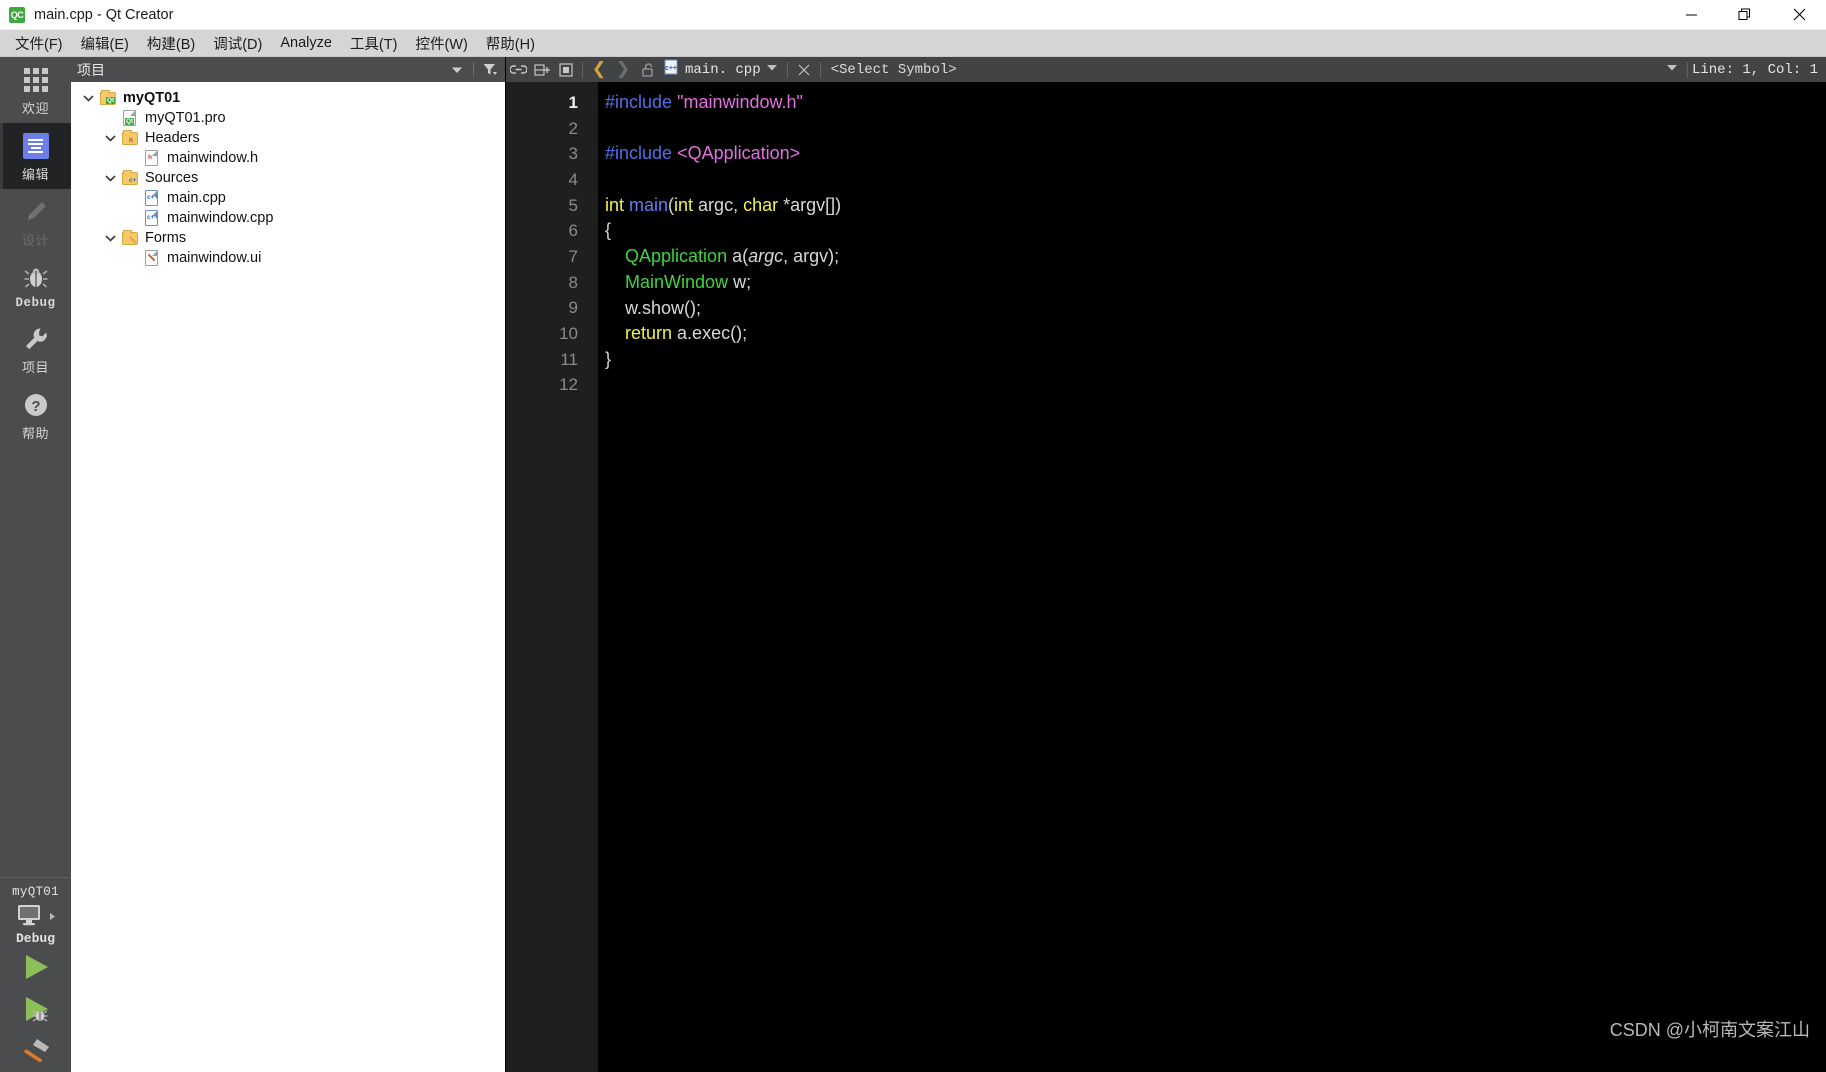 The height and width of the screenshot is (1072, 1826). Describe the element at coordinates (1215, 360) in the screenshot. I see `code-line: }` at that location.